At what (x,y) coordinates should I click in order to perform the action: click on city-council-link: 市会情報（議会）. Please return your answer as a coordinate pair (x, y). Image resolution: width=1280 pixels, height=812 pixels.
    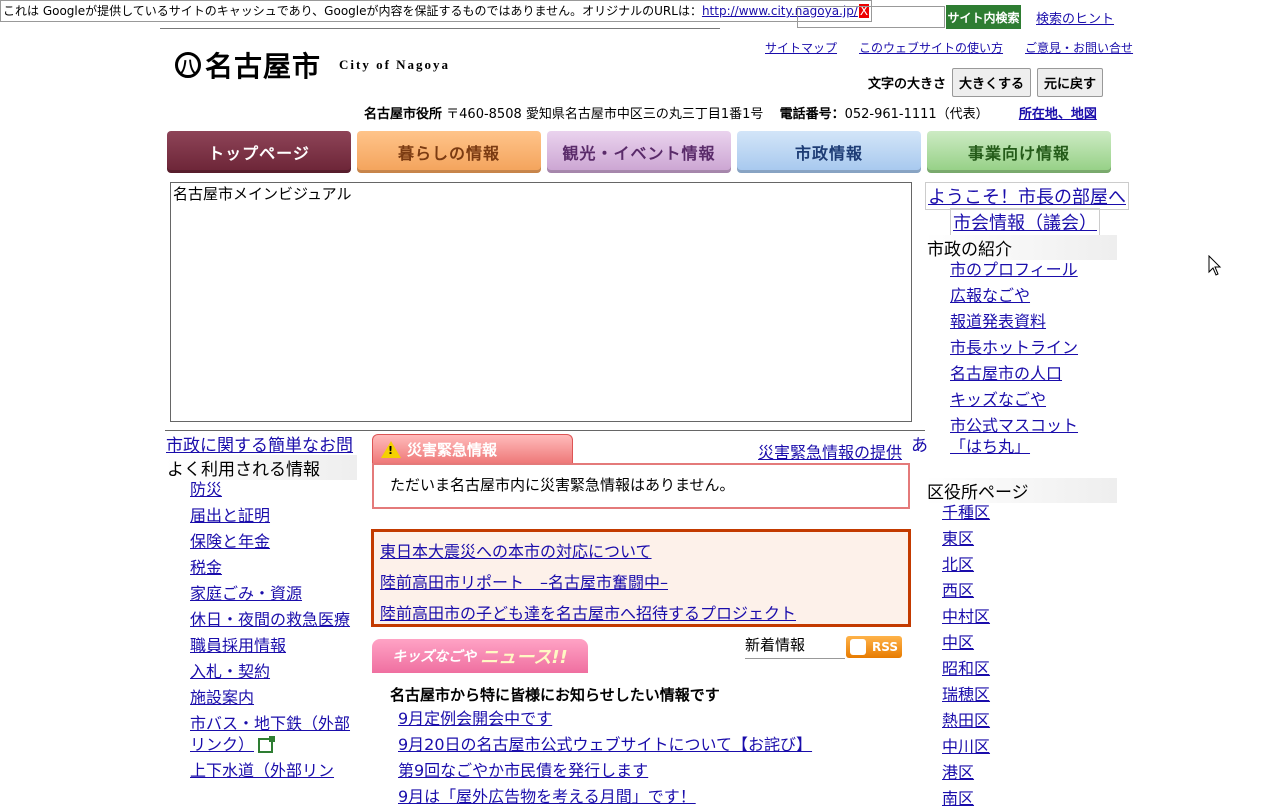
    Looking at the image, I should click on (1025, 222).